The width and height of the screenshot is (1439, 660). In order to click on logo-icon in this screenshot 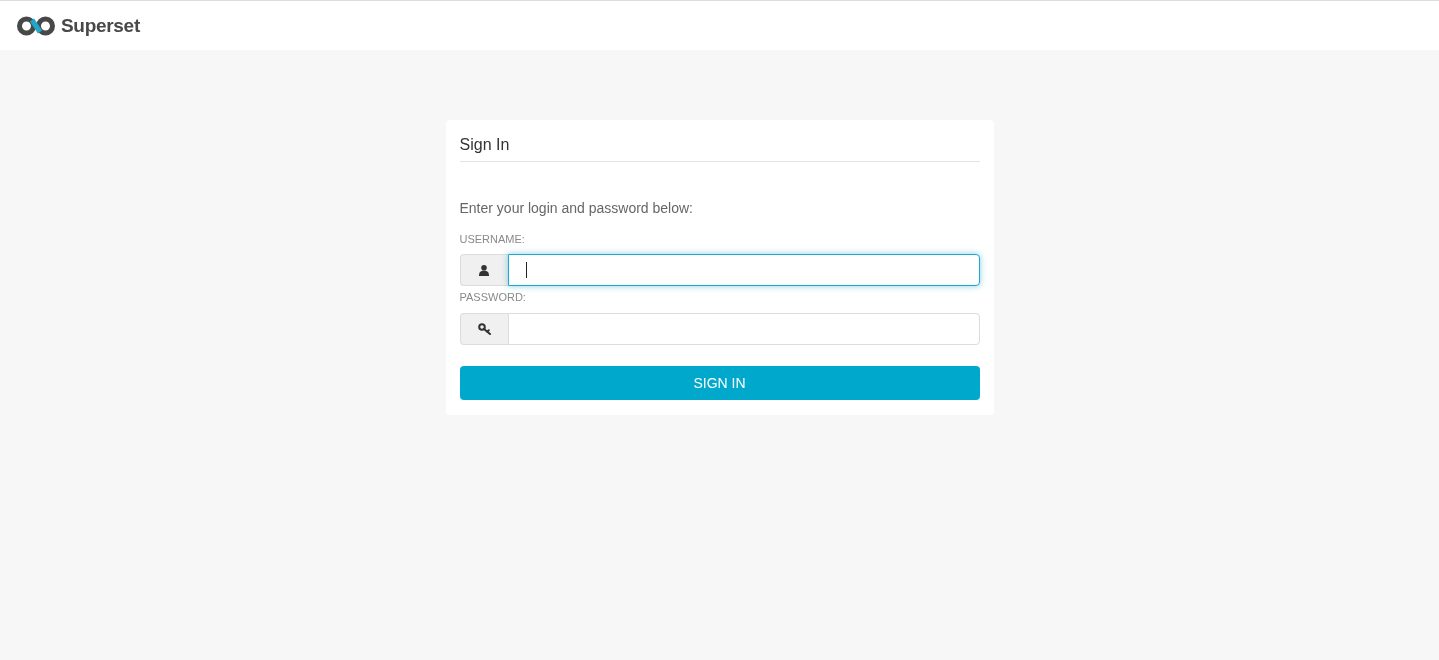, I will do `click(36, 25)`.